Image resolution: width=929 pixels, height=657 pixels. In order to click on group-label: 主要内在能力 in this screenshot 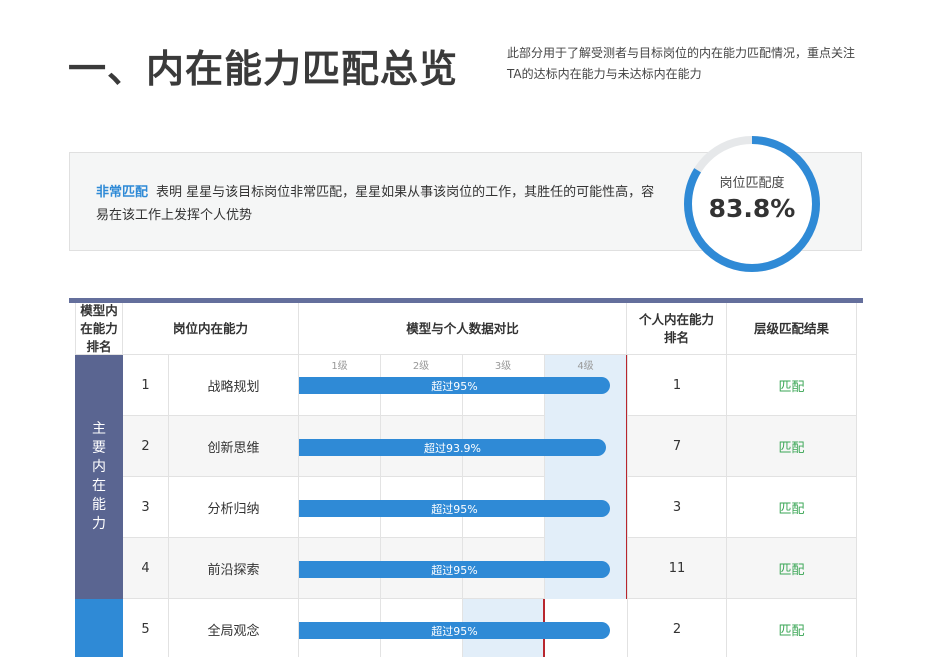, I will do `click(99, 476)`.